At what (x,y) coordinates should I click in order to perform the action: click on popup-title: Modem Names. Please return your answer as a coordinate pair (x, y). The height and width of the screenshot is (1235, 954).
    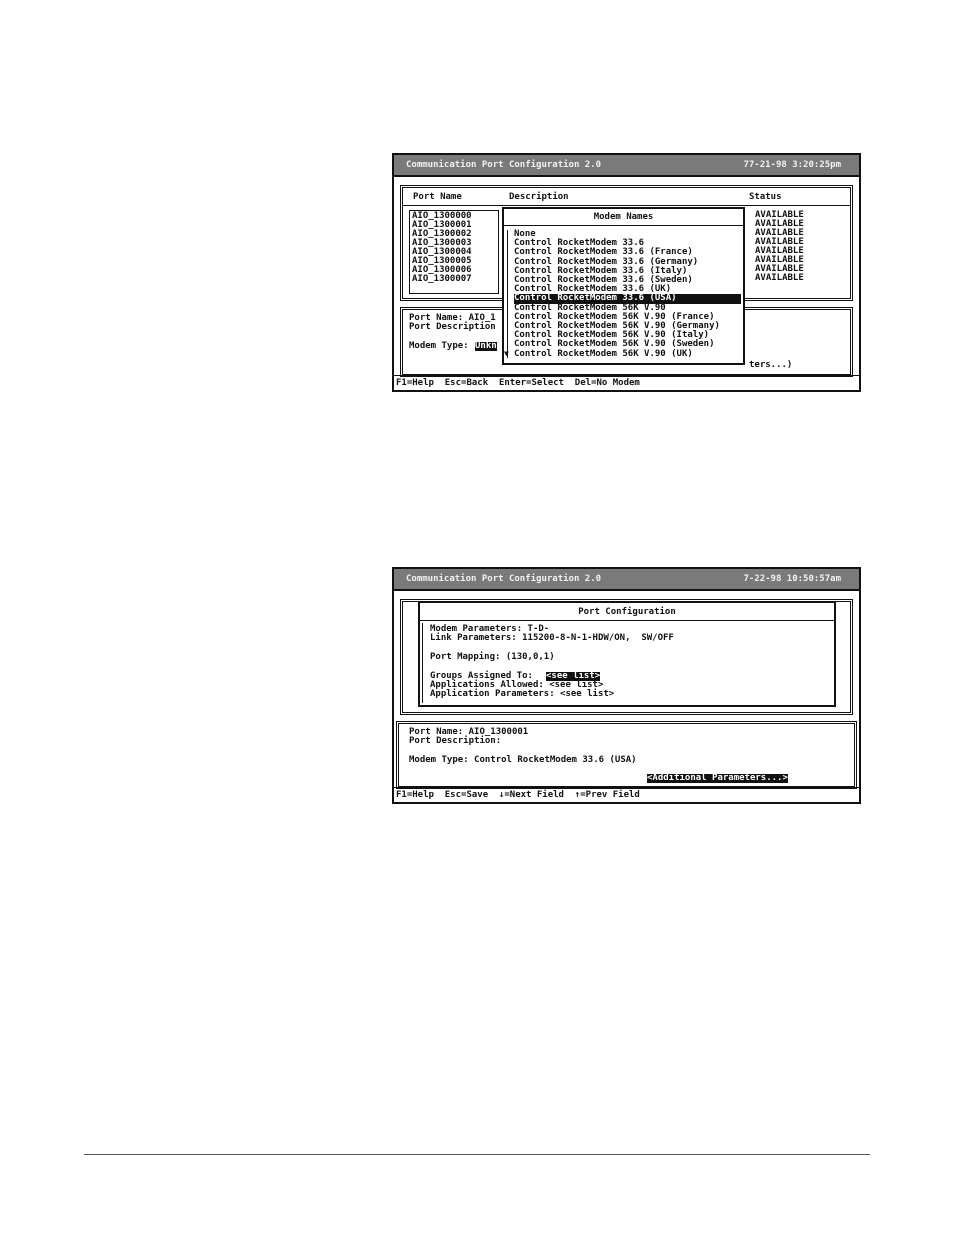
    Looking at the image, I should click on (623, 217).